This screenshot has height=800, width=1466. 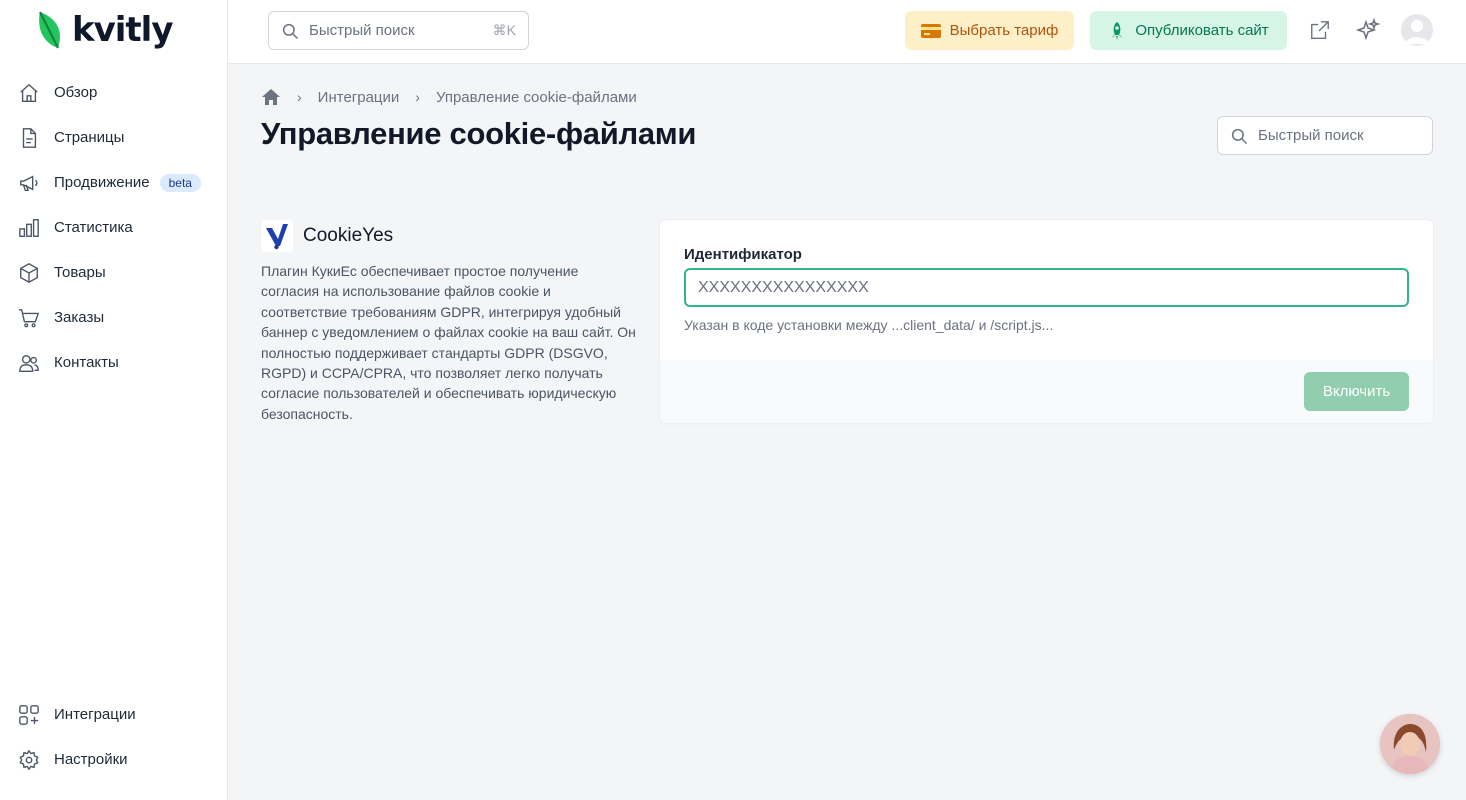 I want to click on credit-card-icon, so click(x=930, y=30).